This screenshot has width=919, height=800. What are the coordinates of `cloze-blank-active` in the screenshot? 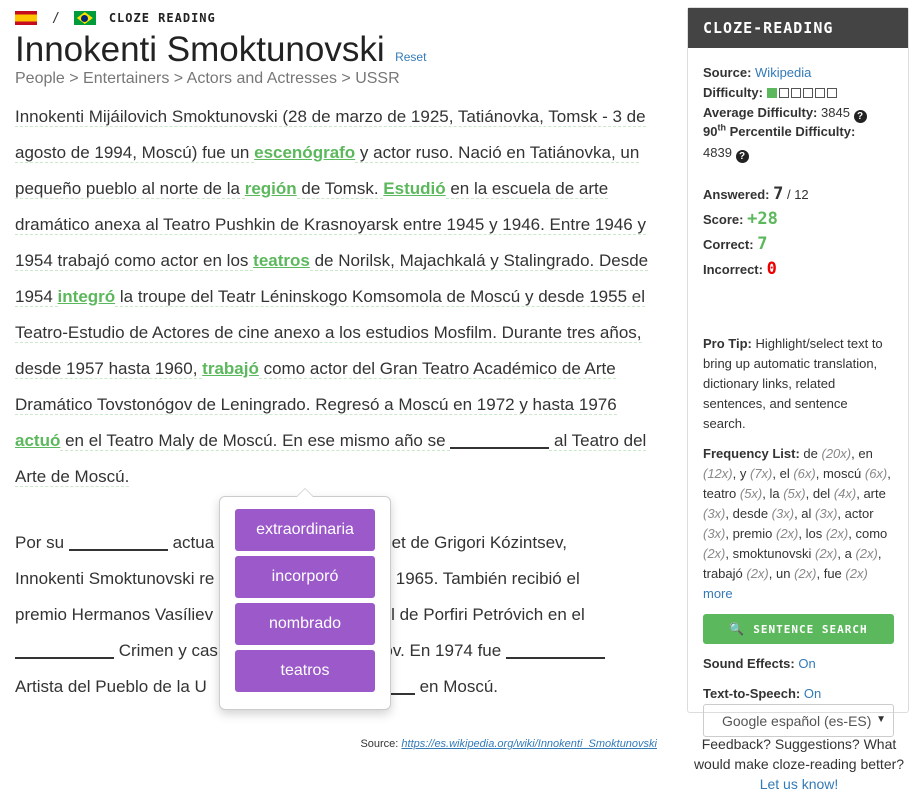 It's located at (500, 439).